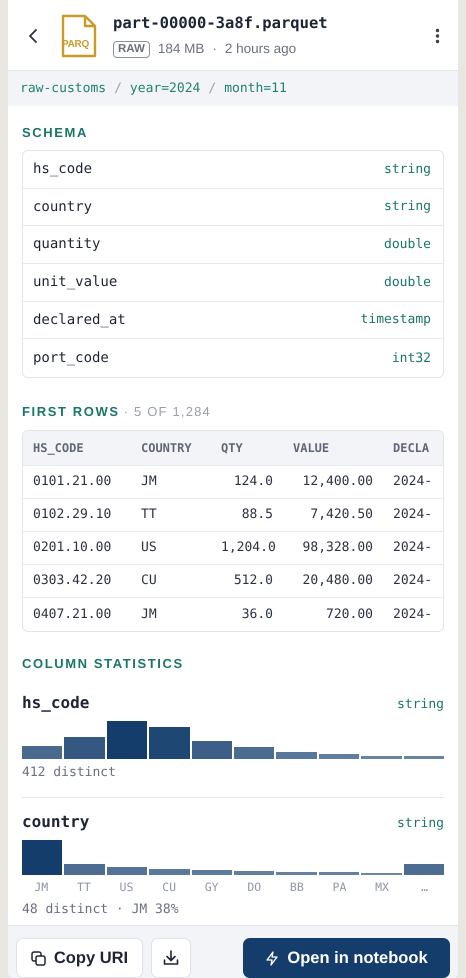  Describe the element at coordinates (56, 821) in the screenshot. I see `column-name: country` at that location.